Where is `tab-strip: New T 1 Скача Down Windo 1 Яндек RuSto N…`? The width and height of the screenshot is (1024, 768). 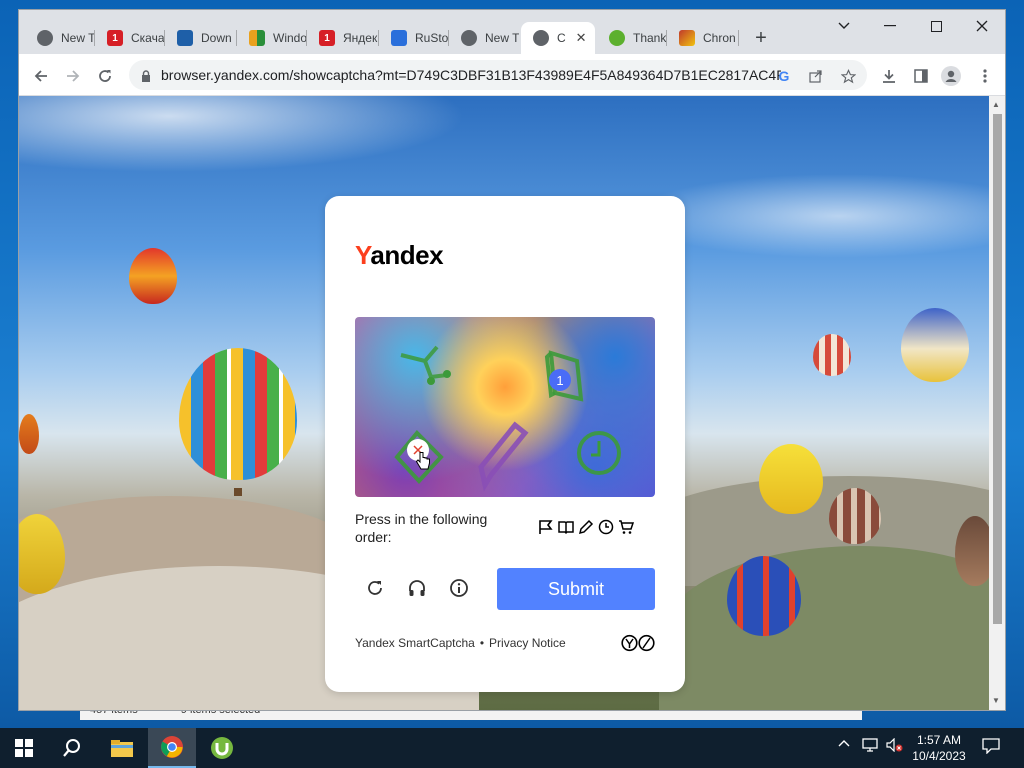
tab-strip: New T 1 Скача Down Windo 1 Яндек RuSto N… is located at coordinates (512, 32).